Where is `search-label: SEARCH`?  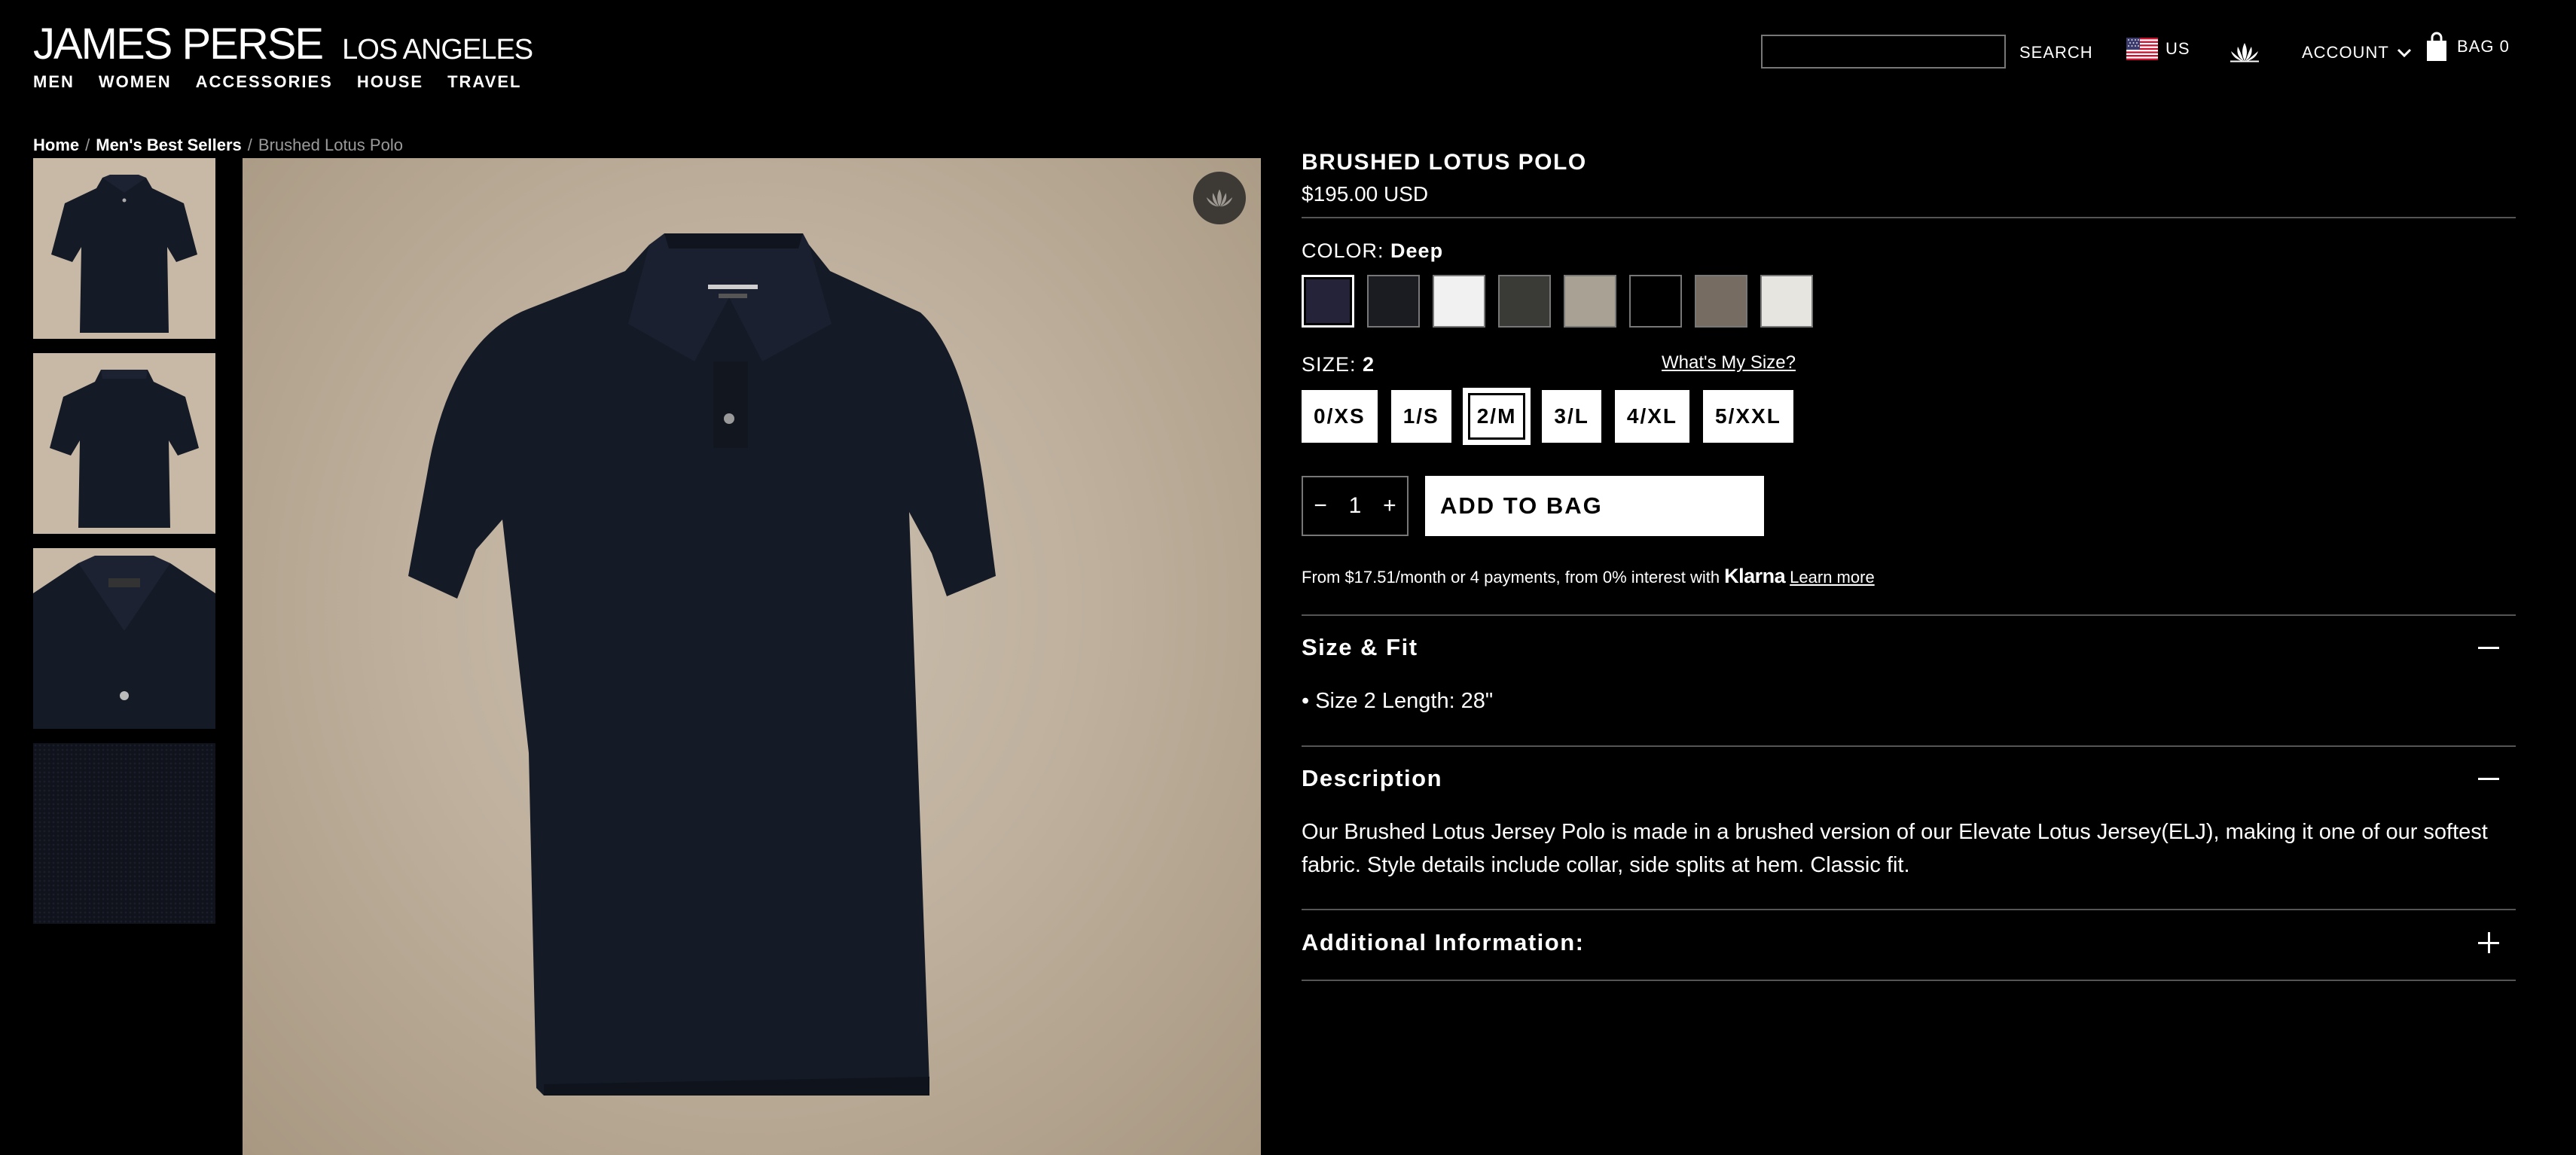
search-label: SEARCH is located at coordinates (2056, 52).